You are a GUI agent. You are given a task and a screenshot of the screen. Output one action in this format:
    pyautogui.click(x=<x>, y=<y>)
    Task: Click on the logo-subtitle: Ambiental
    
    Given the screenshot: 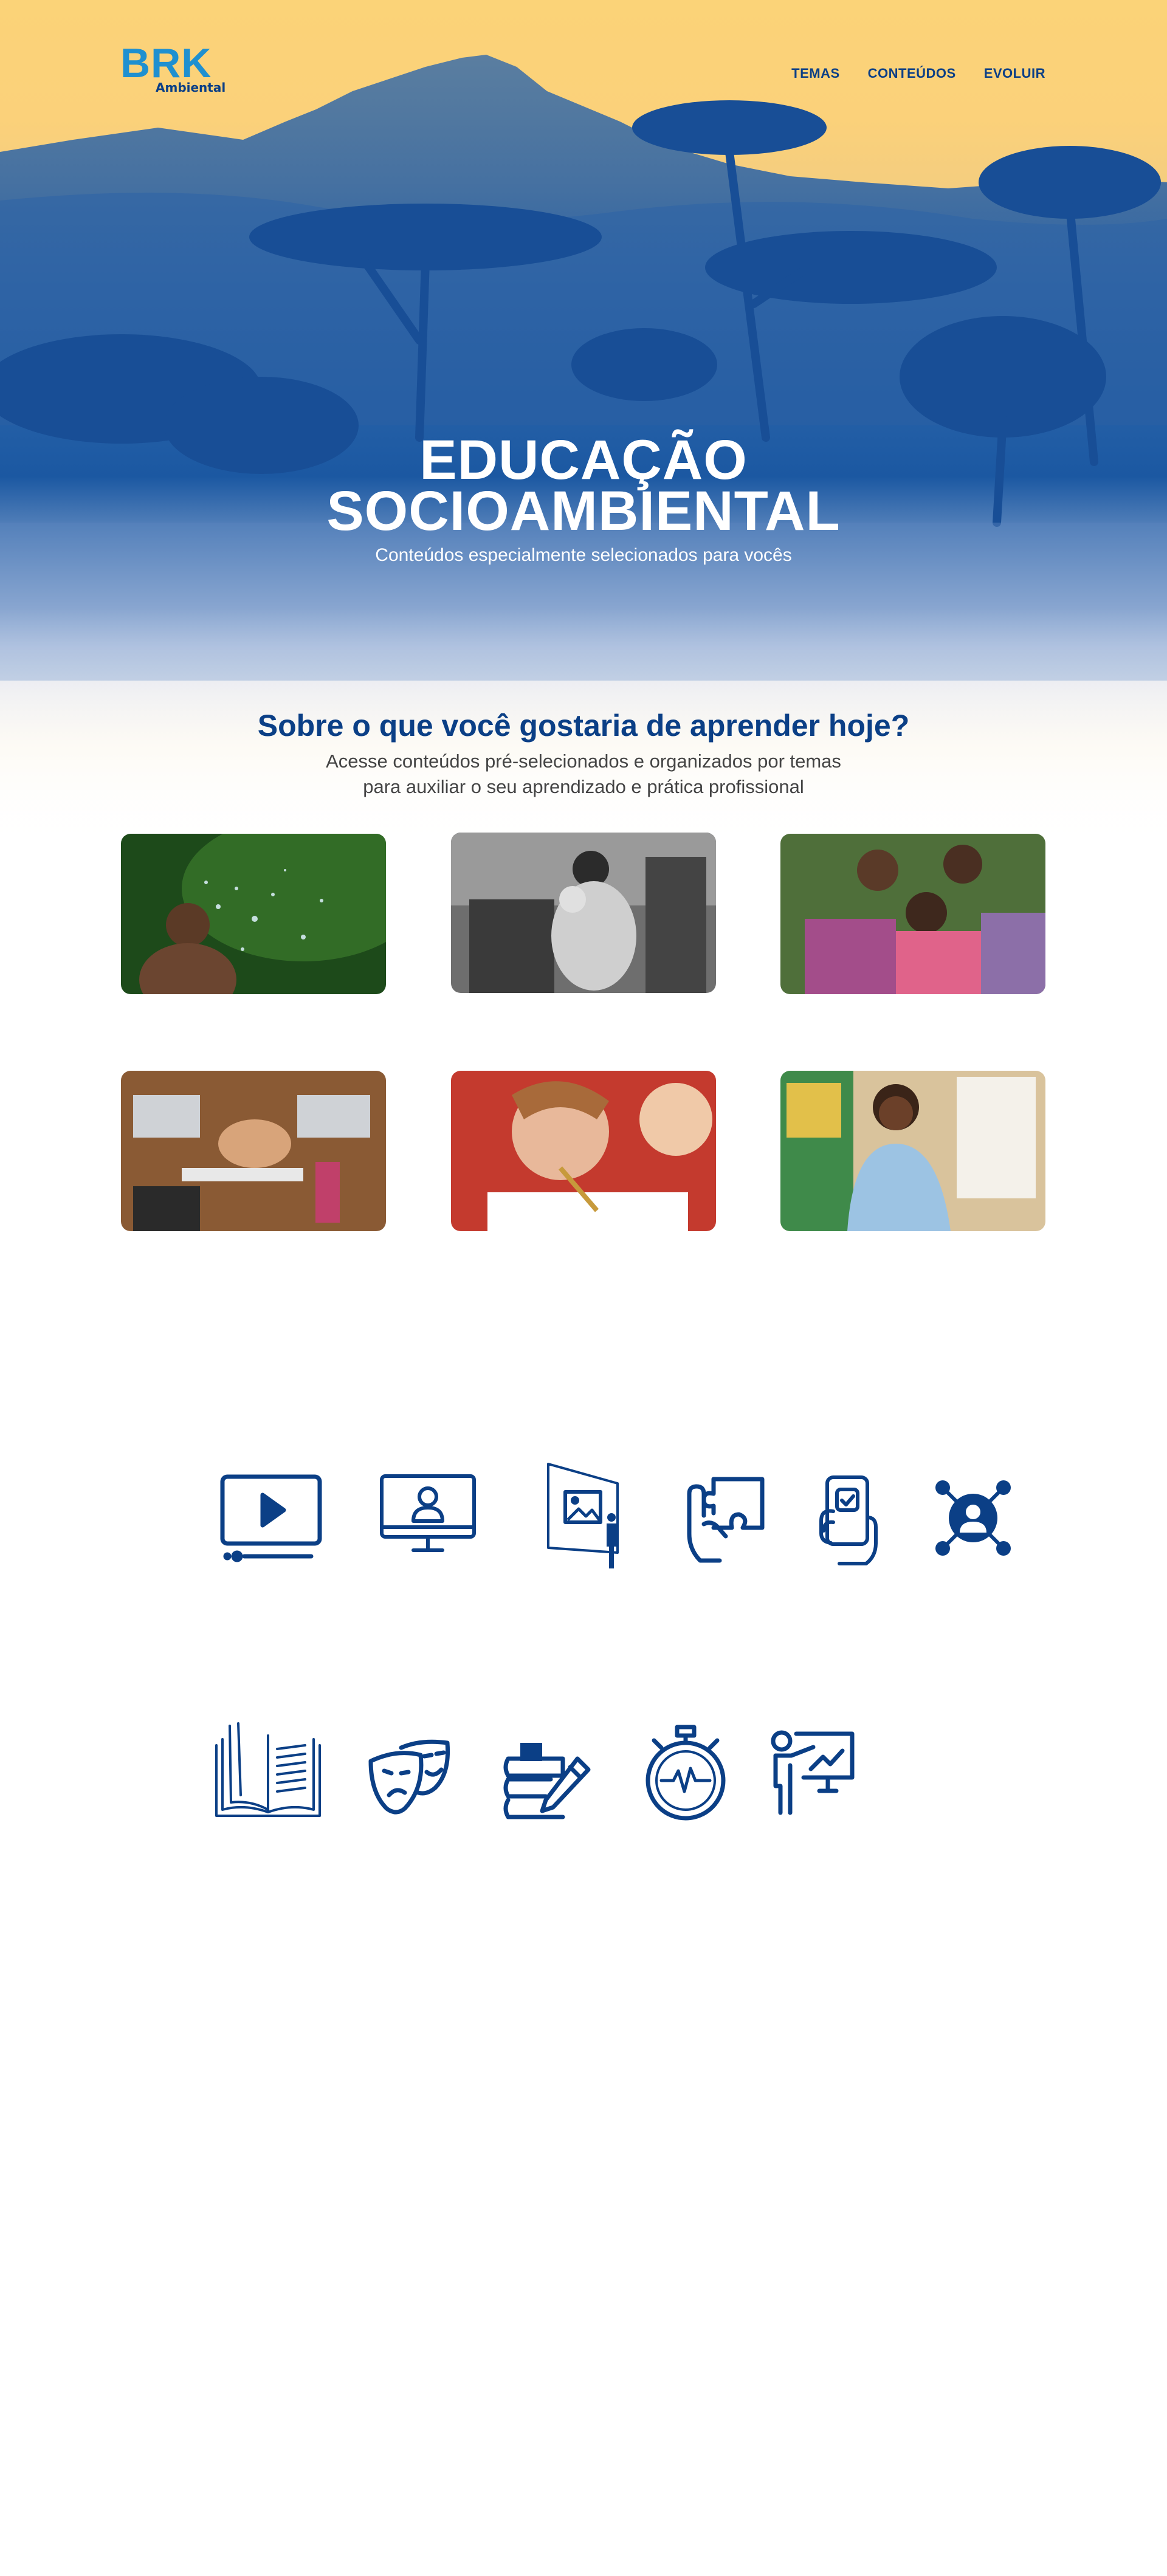 What is the action you would take?
    pyautogui.click(x=191, y=87)
    